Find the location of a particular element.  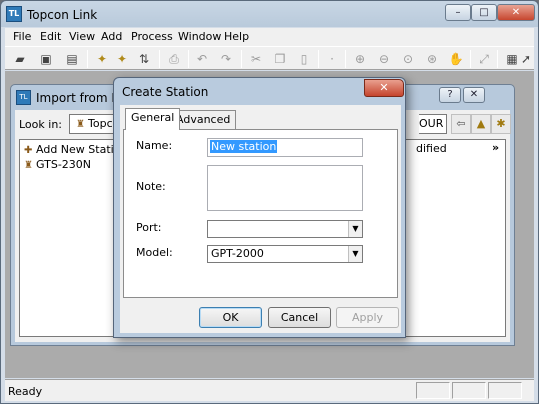

transfer-icon: ⇅ is located at coordinates (144, 59).